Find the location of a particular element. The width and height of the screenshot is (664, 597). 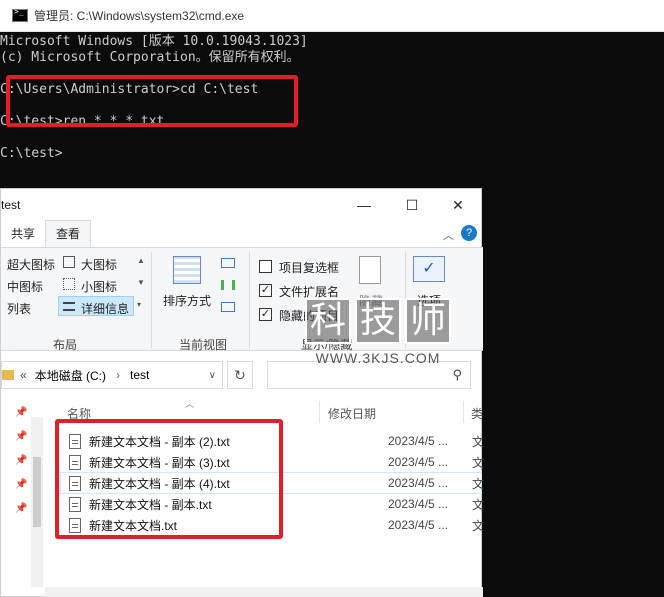

sort-by-icon is located at coordinates (187, 270).